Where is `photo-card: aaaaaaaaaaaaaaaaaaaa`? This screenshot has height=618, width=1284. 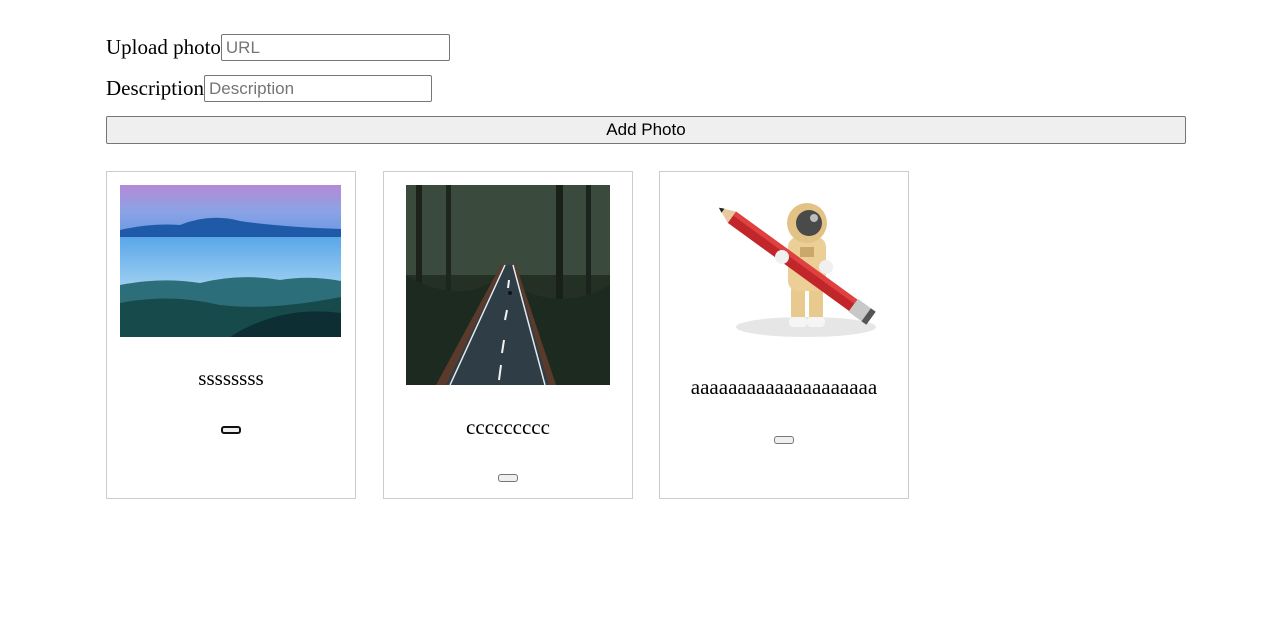 photo-card: aaaaaaaaaaaaaaaaaaaa is located at coordinates (784, 335).